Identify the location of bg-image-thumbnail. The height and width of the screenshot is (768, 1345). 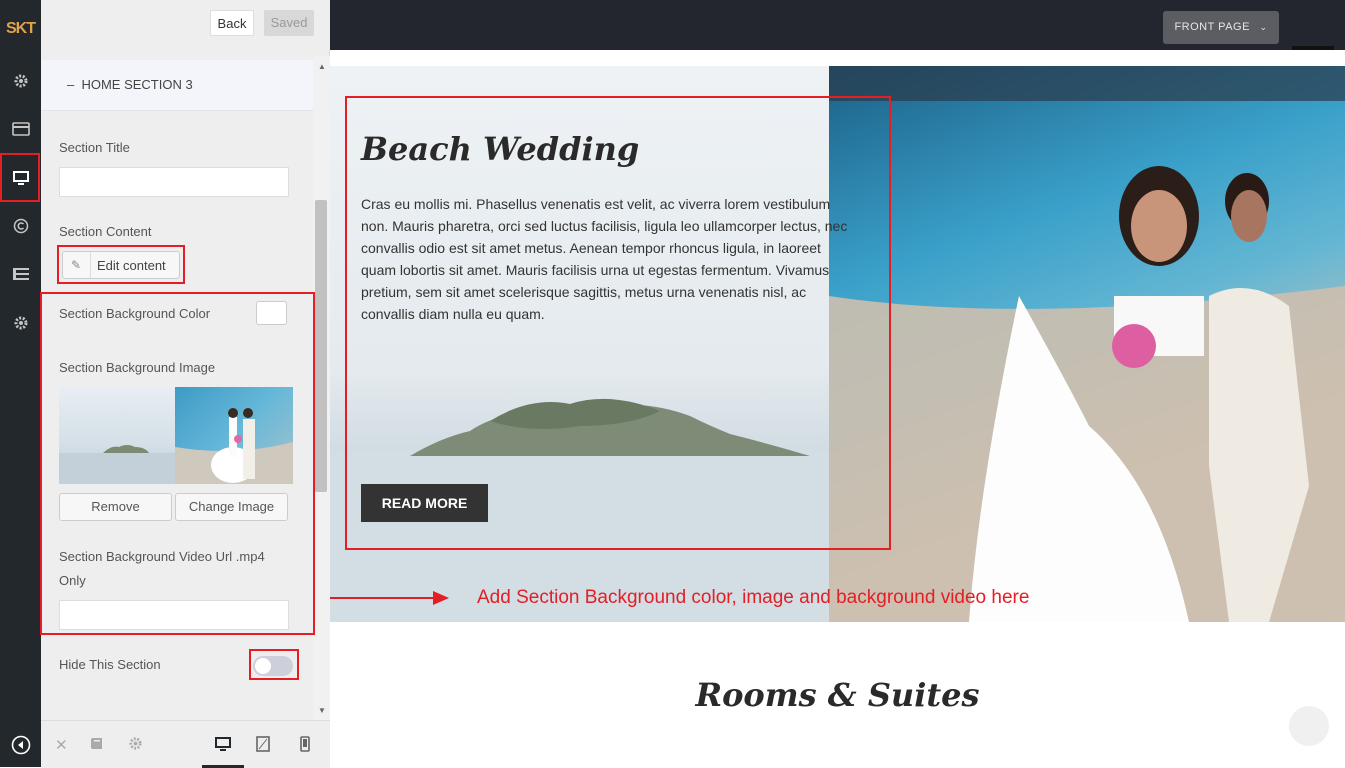
(176, 435).